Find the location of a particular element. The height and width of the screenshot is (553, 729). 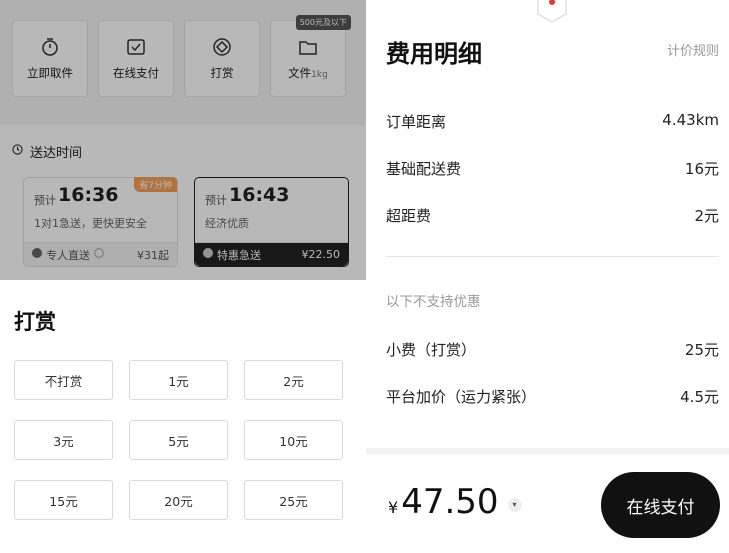

tip-option: 5元 is located at coordinates (178, 440).